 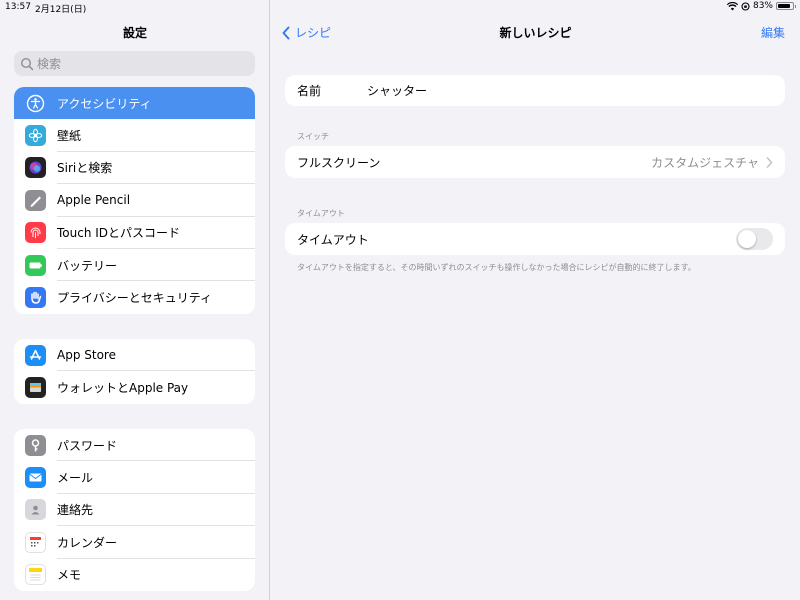 I want to click on sidebar-item-label: App Store, so click(x=86, y=355).